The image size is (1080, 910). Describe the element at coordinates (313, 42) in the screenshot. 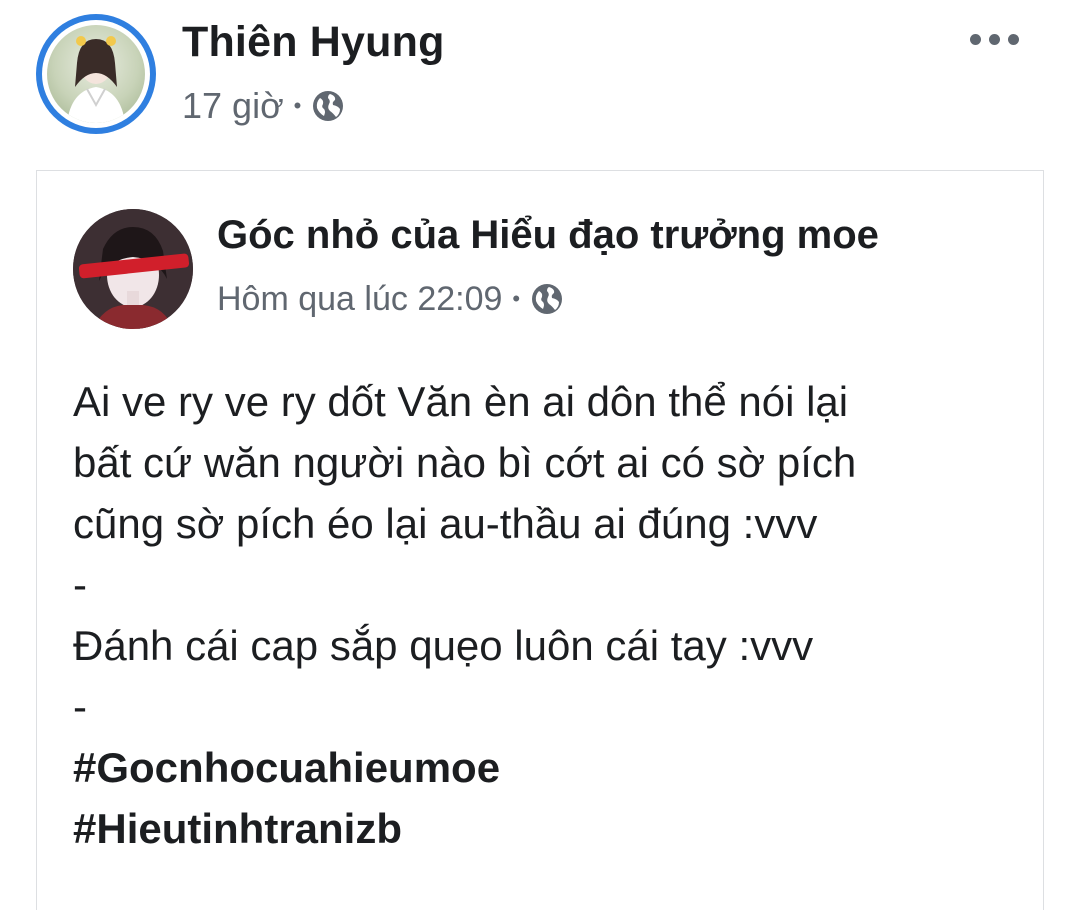

I see `author-name: Thiên Hyung` at that location.